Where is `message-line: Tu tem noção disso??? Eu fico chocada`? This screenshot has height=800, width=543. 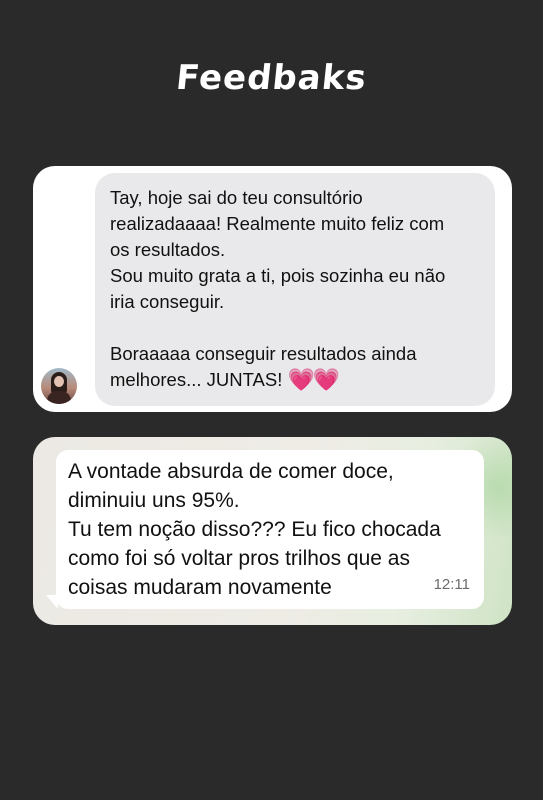
message-line: Tu tem noção disso??? Eu fico chocada is located at coordinates (254, 529).